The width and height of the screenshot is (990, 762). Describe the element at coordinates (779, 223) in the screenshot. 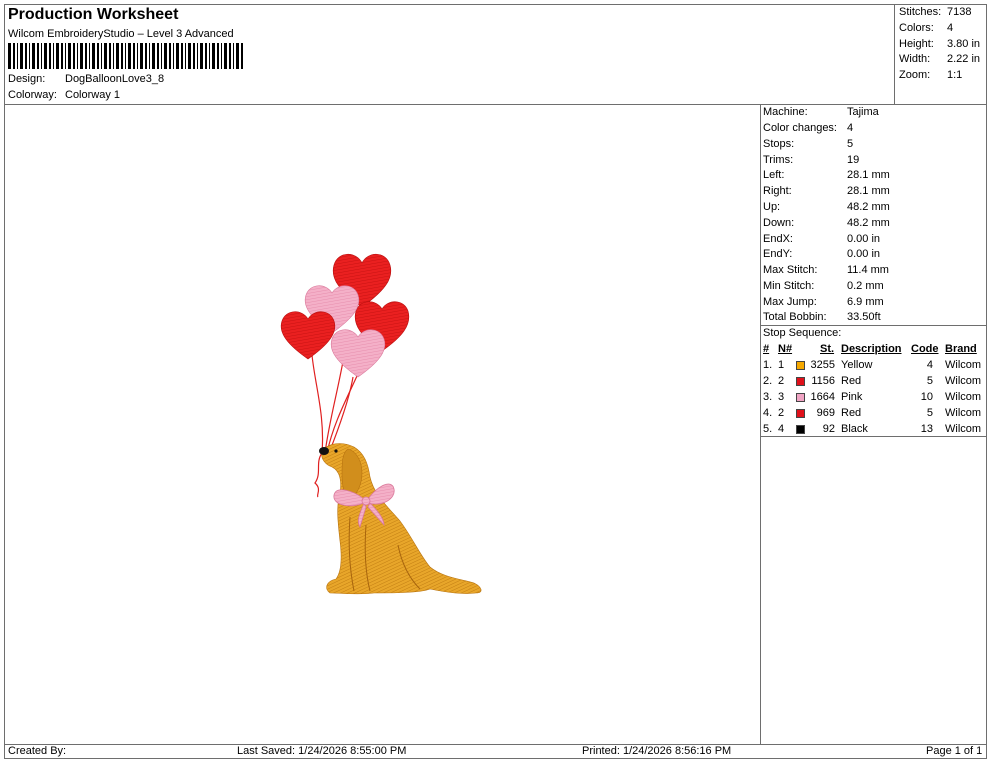

I see `info-label: Down:` at that location.